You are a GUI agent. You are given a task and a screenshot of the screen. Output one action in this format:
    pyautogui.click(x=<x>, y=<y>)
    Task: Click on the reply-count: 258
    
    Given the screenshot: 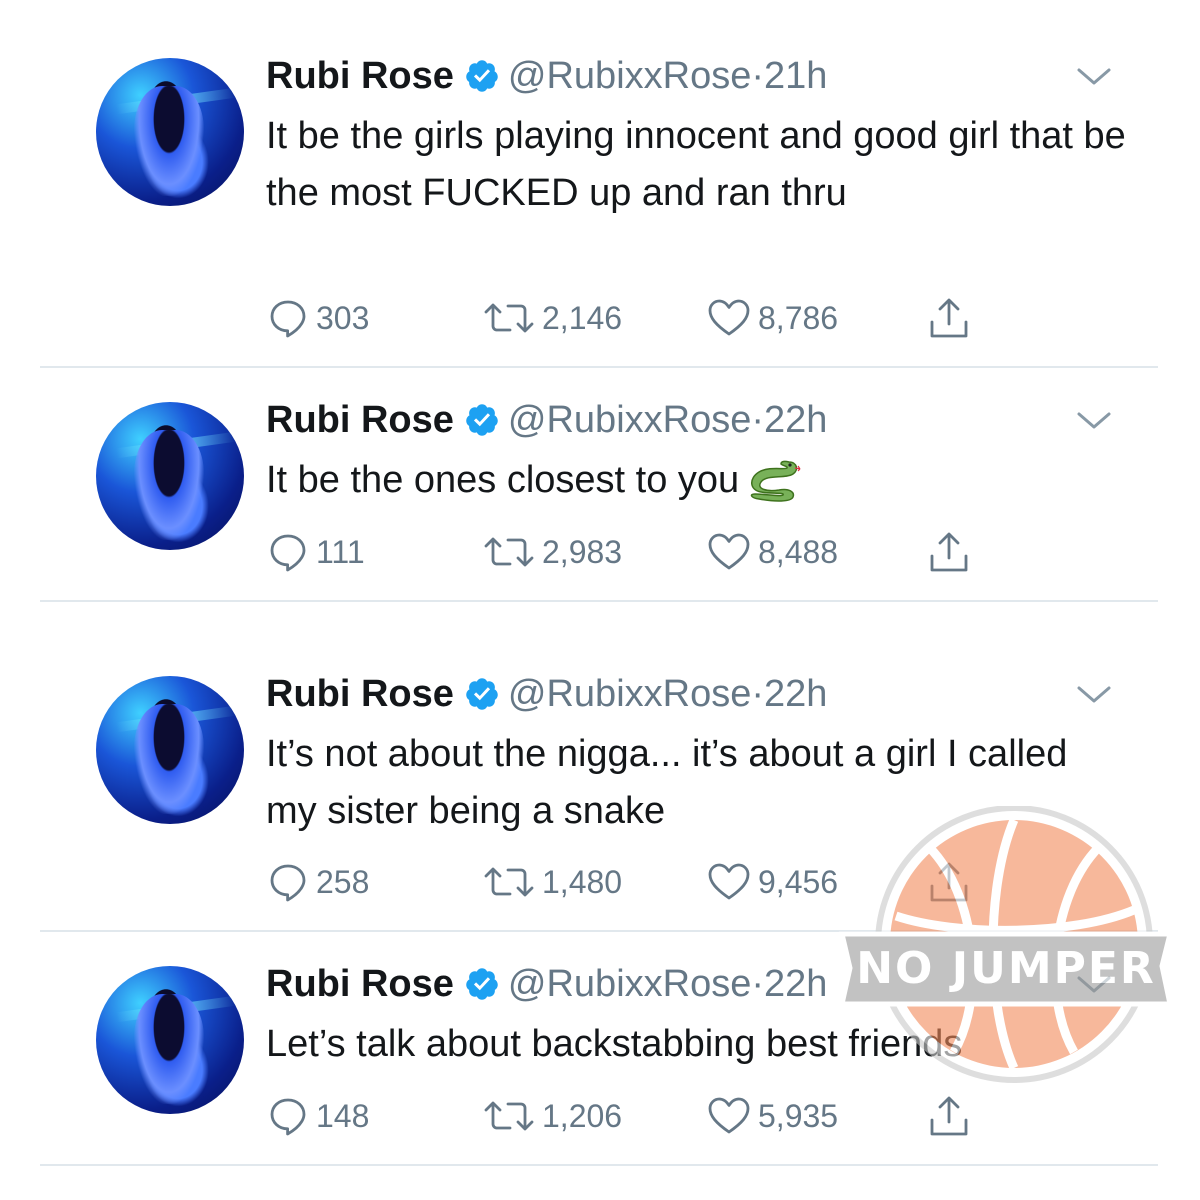 What is the action you would take?
    pyautogui.click(x=343, y=881)
    